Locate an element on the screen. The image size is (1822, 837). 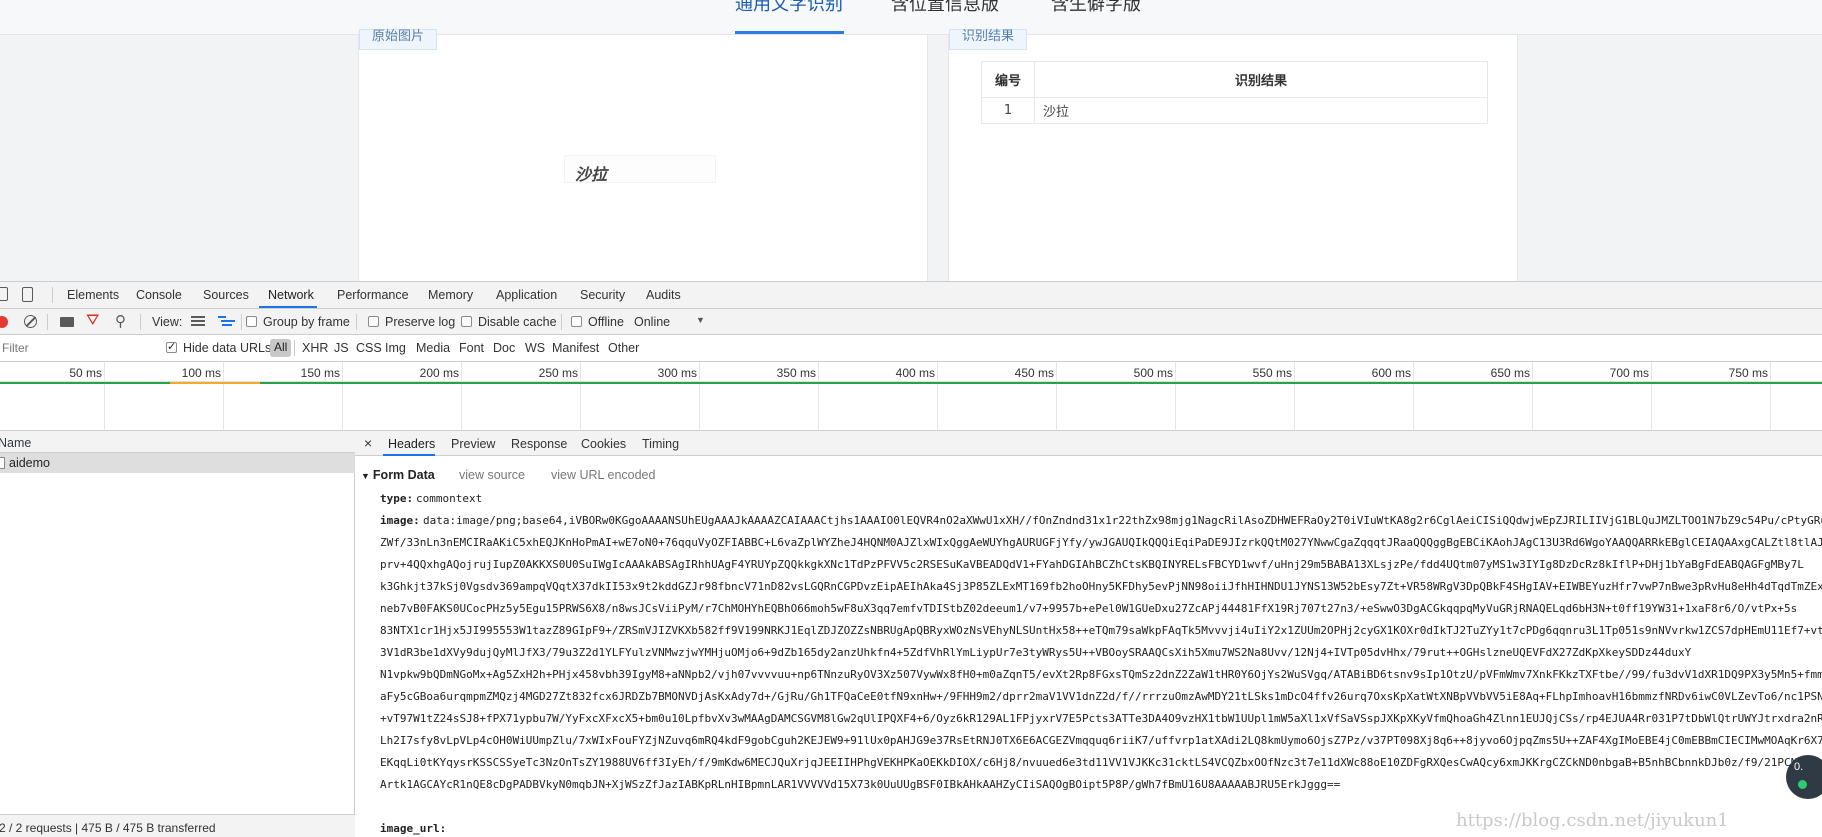
group-by-frame-label: Group by frame is located at coordinates (306, 322).